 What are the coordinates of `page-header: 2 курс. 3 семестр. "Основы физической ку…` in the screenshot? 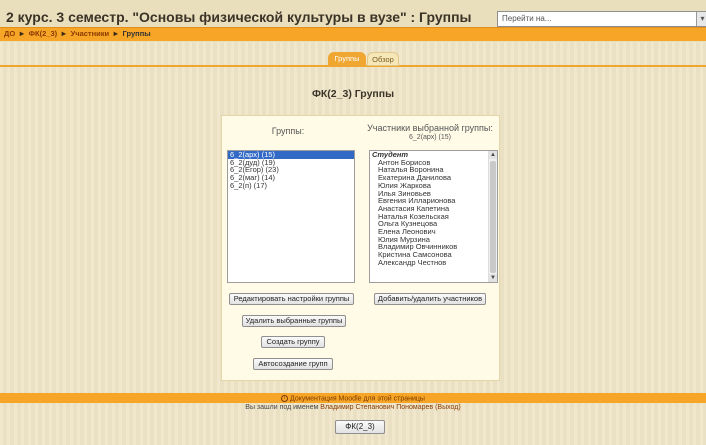 It's located at (353, 21).